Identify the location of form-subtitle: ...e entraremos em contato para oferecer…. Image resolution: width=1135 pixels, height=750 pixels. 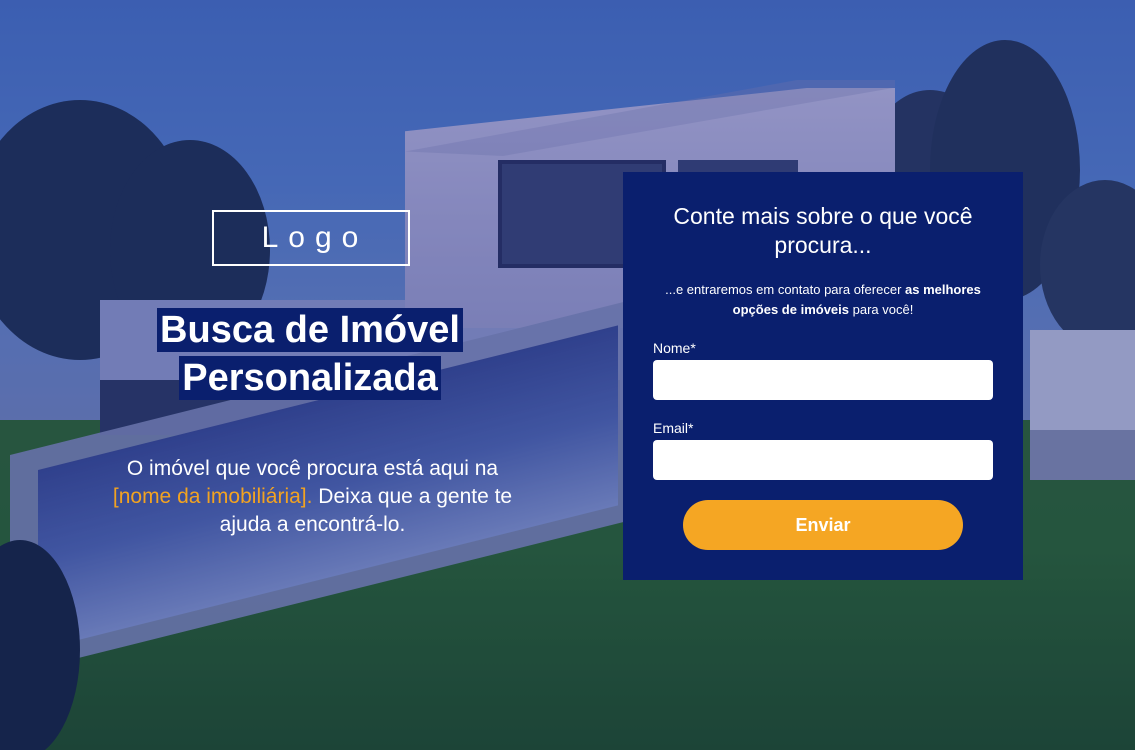
(823, 300).